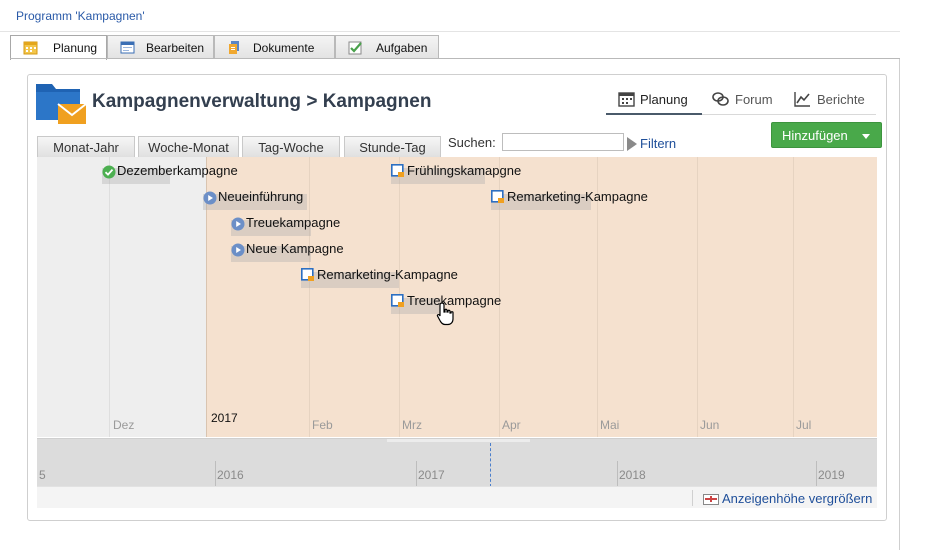 This screenshot has height=550, width=927. I want to click on campaign-event: Treuekampagne, so click(291, 225).